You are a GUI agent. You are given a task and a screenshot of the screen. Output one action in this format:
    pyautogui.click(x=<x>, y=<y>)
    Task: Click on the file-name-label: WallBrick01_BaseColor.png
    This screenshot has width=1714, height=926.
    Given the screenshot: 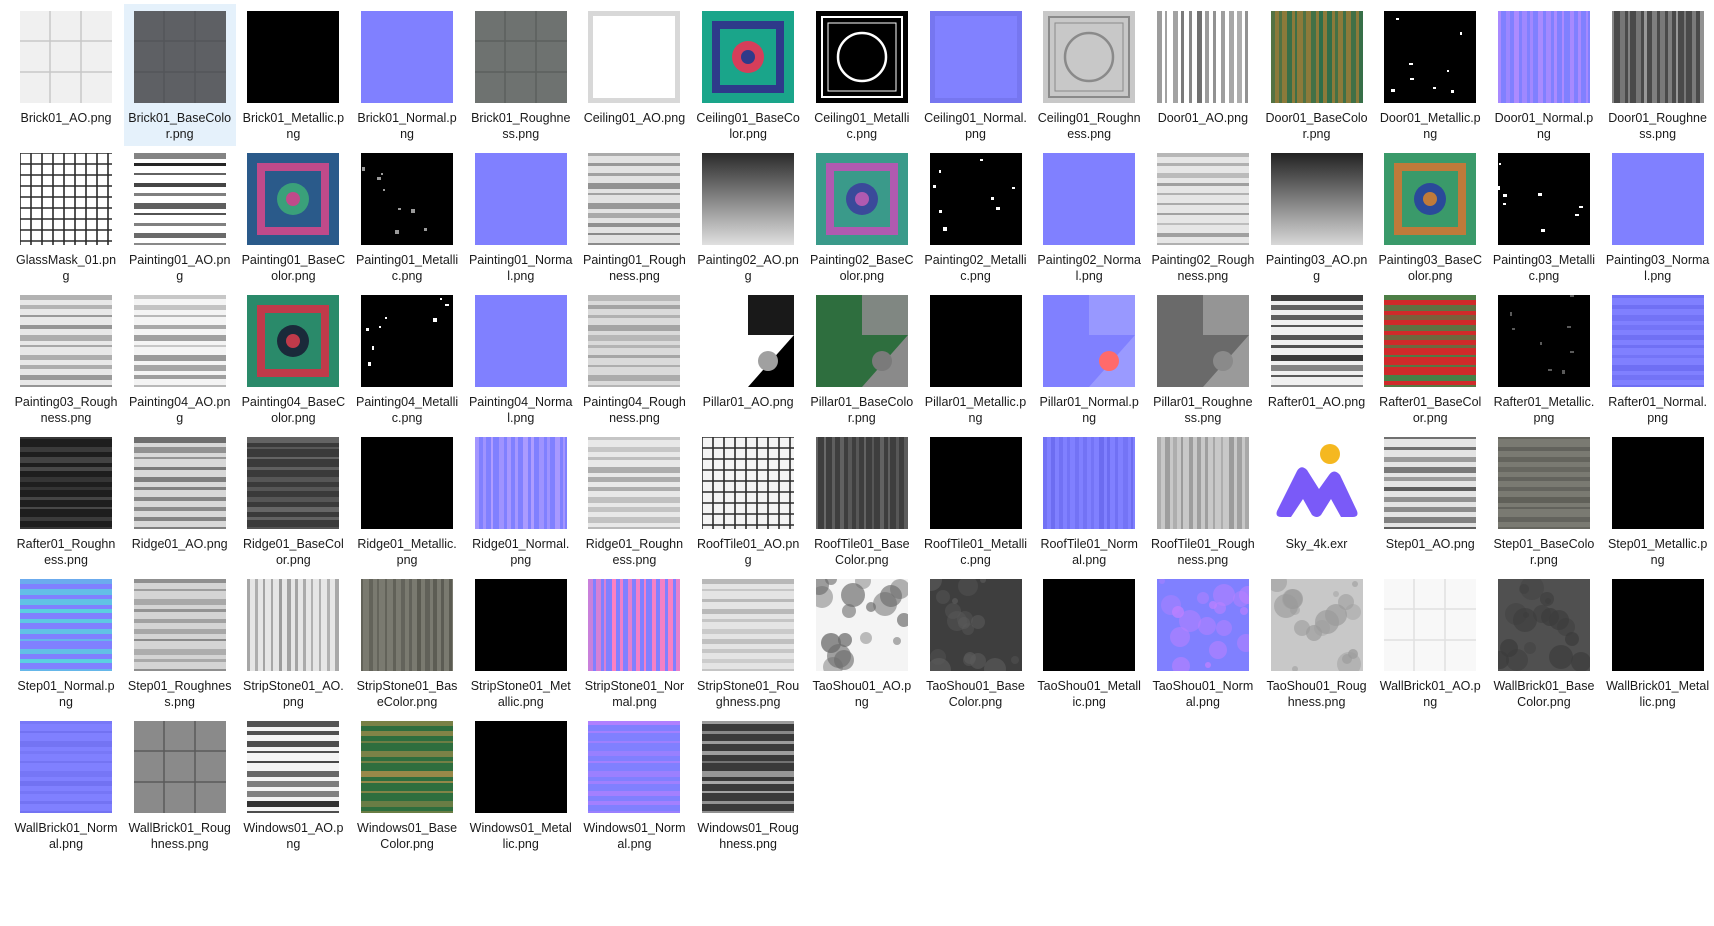 What is the action you would take?
    pyautogui.click(x=1544, y=694)
    